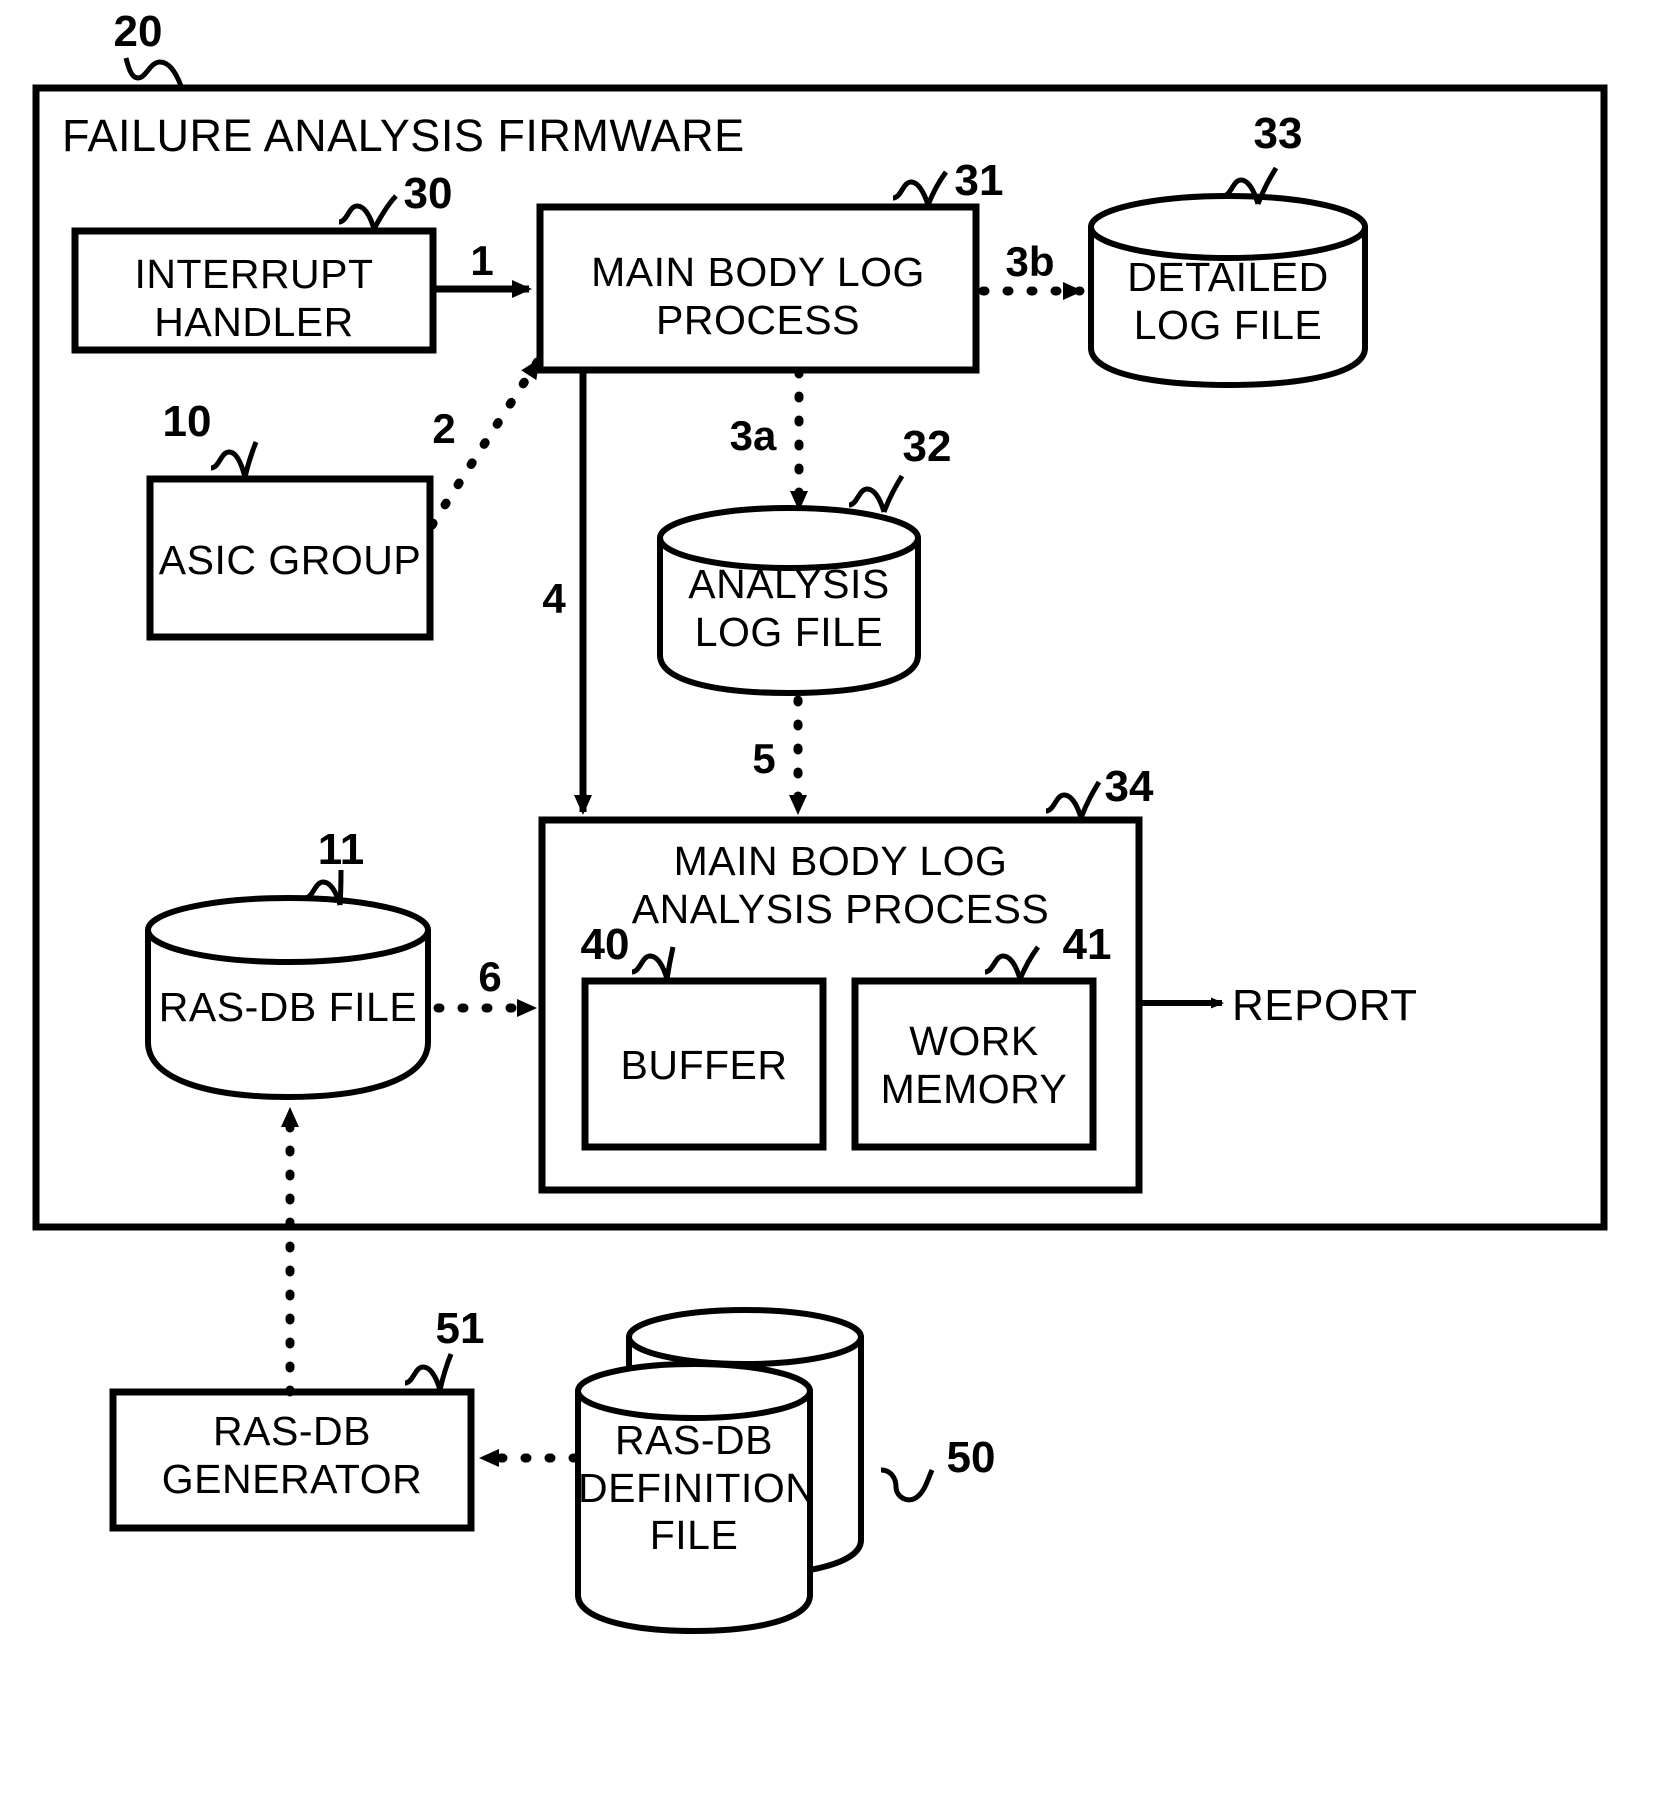 The height and width of the screenshot is (1816, 1671). Describe the element at coordinates (444, 428) in the screenshot. I see `flow-label-2: 2` at that location.